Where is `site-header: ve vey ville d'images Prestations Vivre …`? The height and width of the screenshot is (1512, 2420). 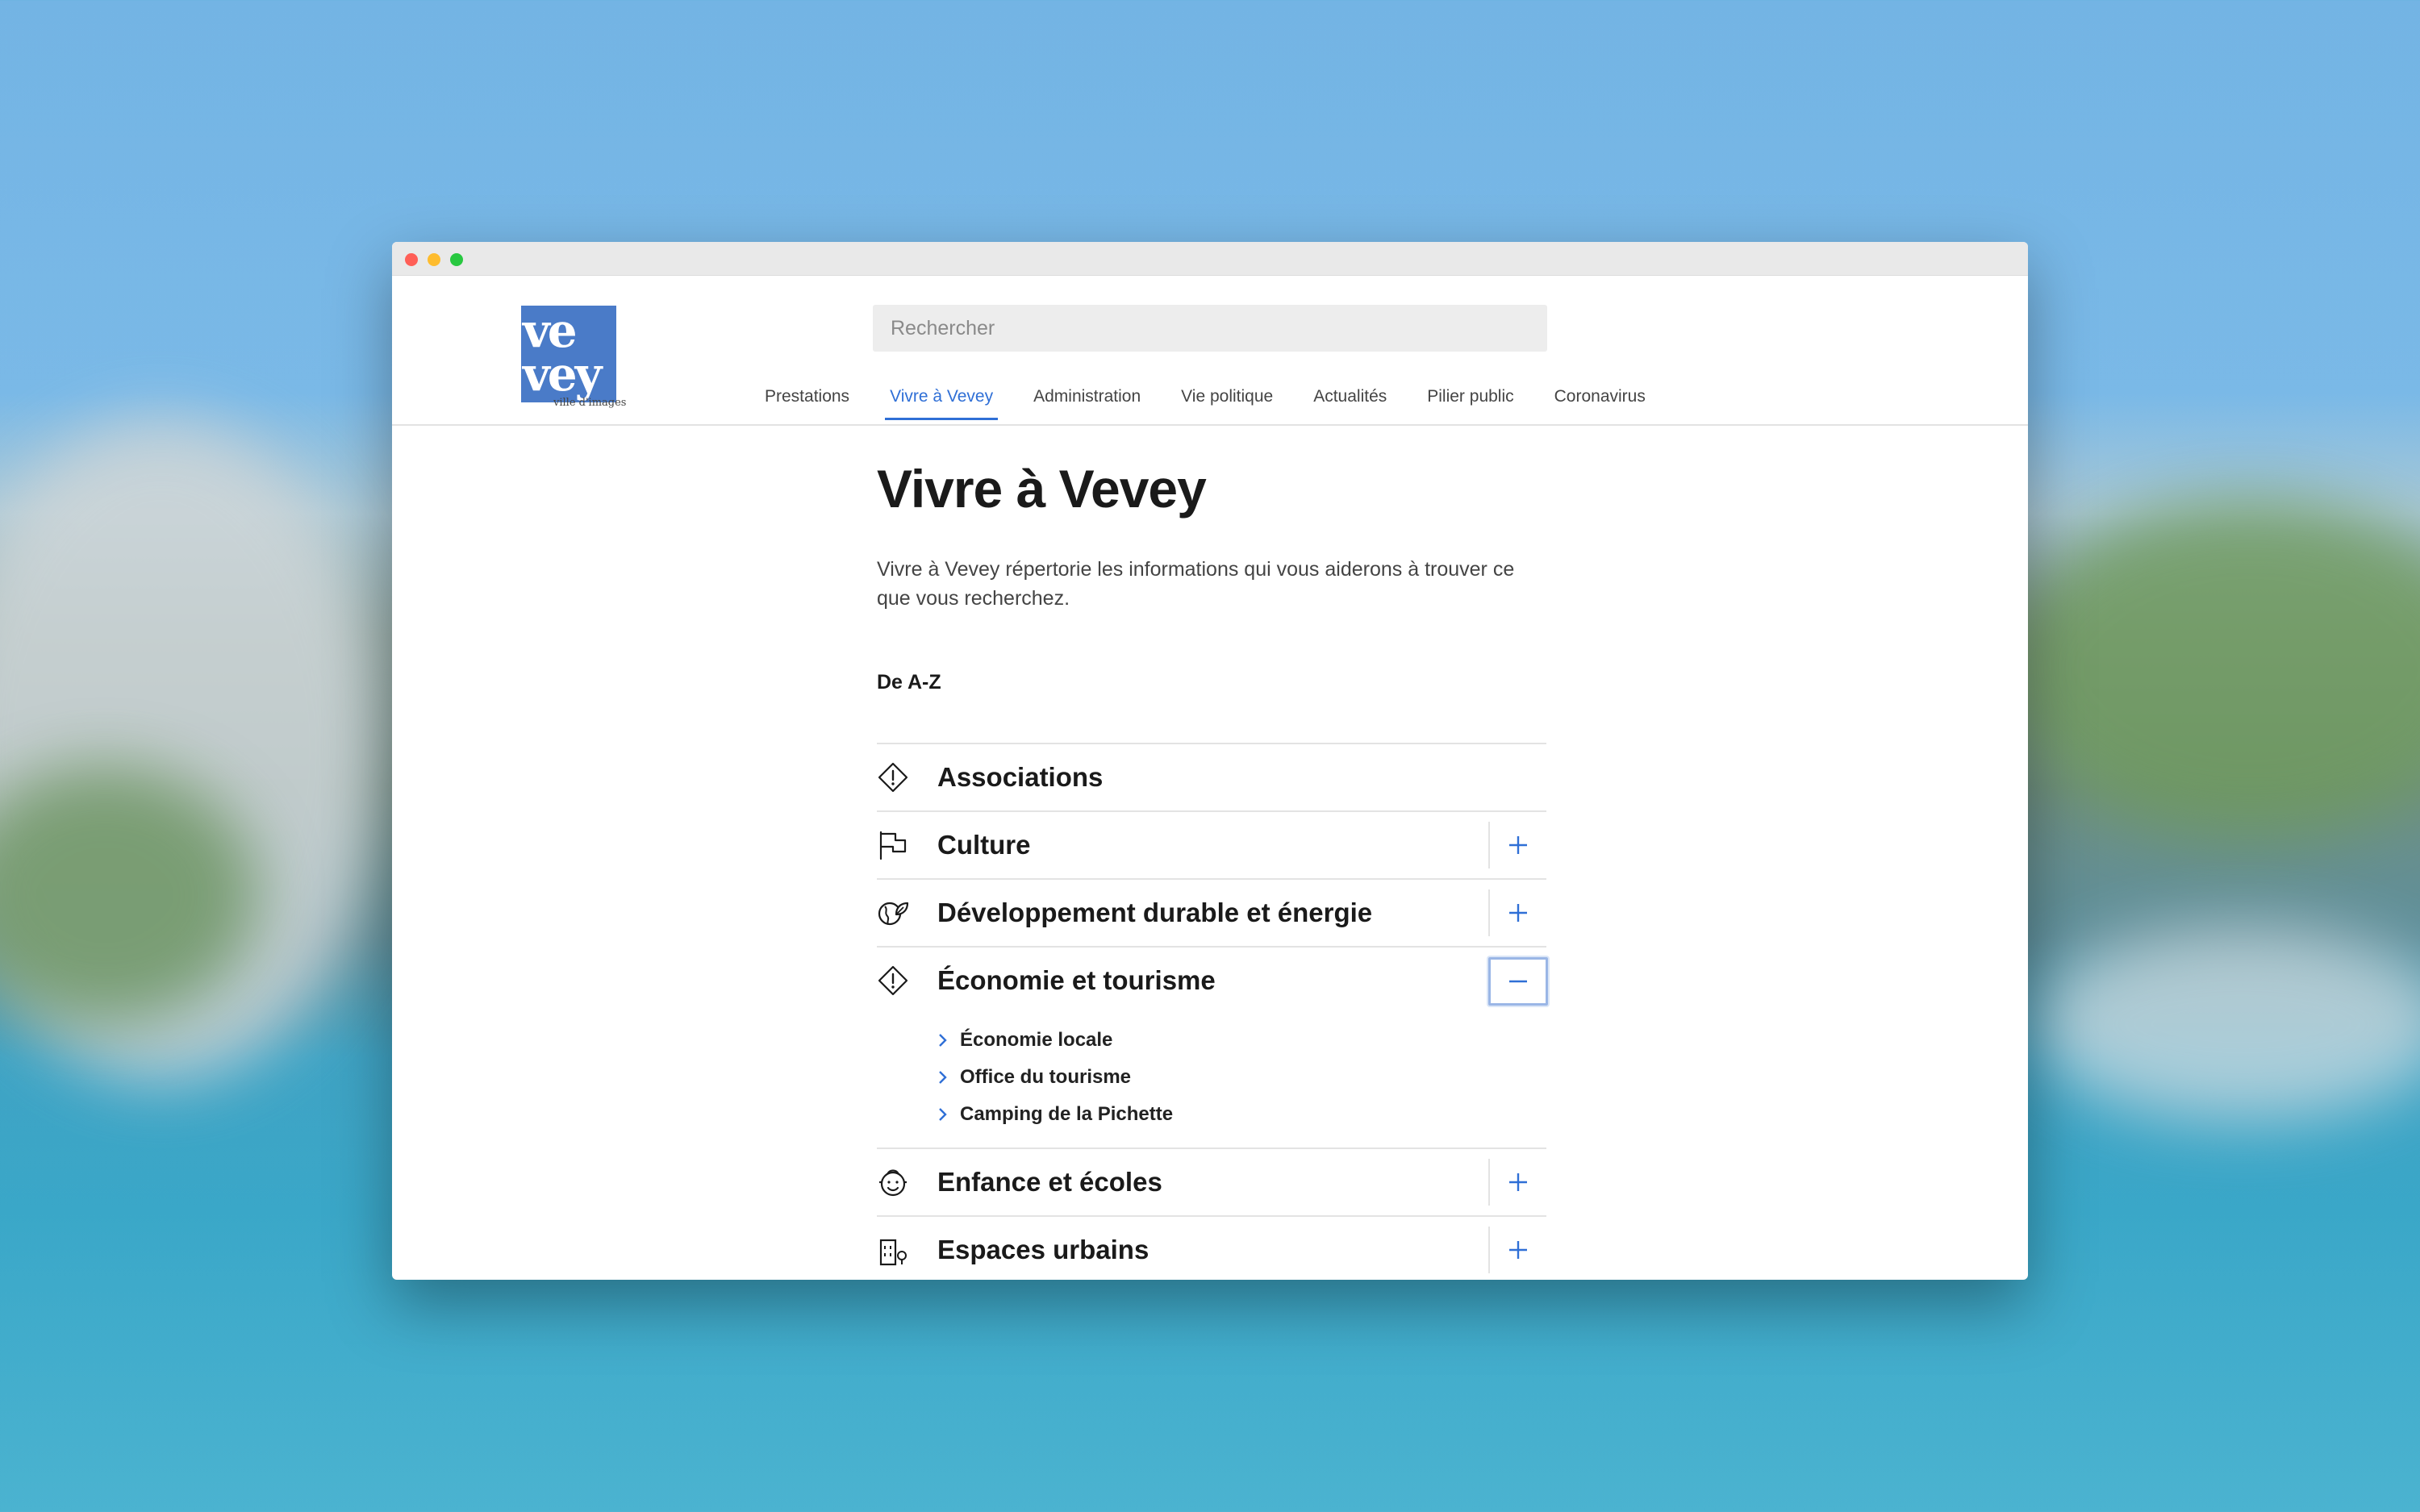 site-header: ve vey ville d'images Prestations Vivre … is located at coordinates (1210, 351).